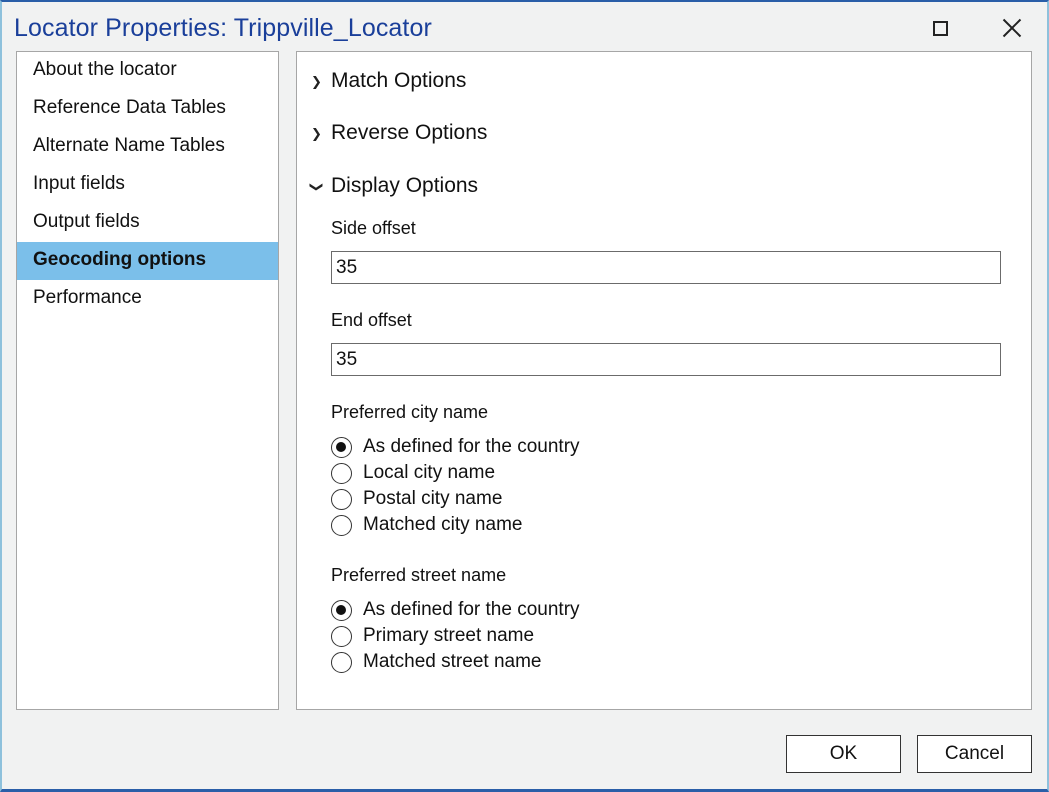  I want to click on end-offset-label: End offset, so click(371, 320).